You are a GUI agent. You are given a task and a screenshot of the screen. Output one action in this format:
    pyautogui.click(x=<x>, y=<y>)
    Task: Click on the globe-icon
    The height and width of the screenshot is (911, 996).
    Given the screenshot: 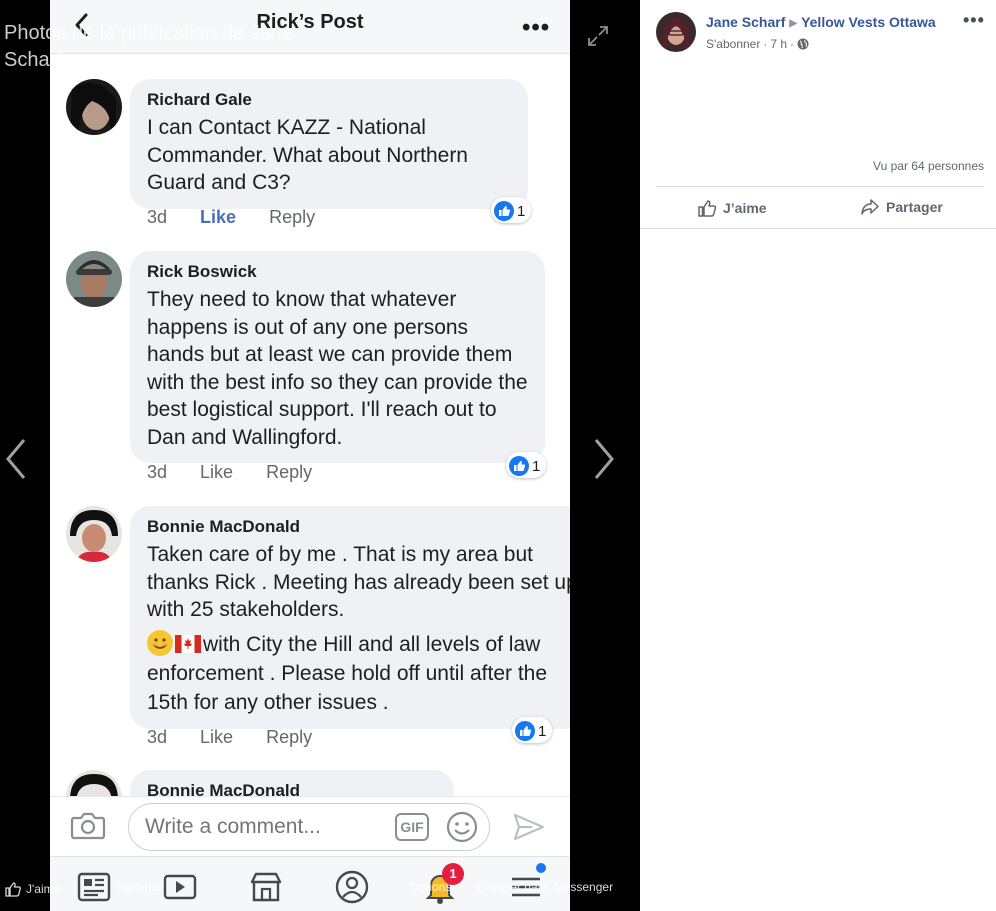 What is the action you would take?
    pyautogui.click(x=803, y=44)
    